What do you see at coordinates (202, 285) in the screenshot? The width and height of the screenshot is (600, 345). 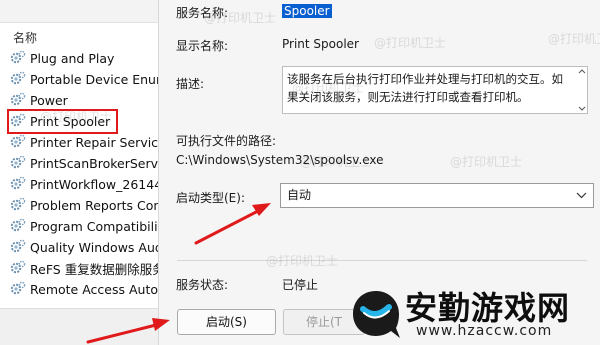 I see `service-status-label: 服务状态:` at bounding box center [202, 285].